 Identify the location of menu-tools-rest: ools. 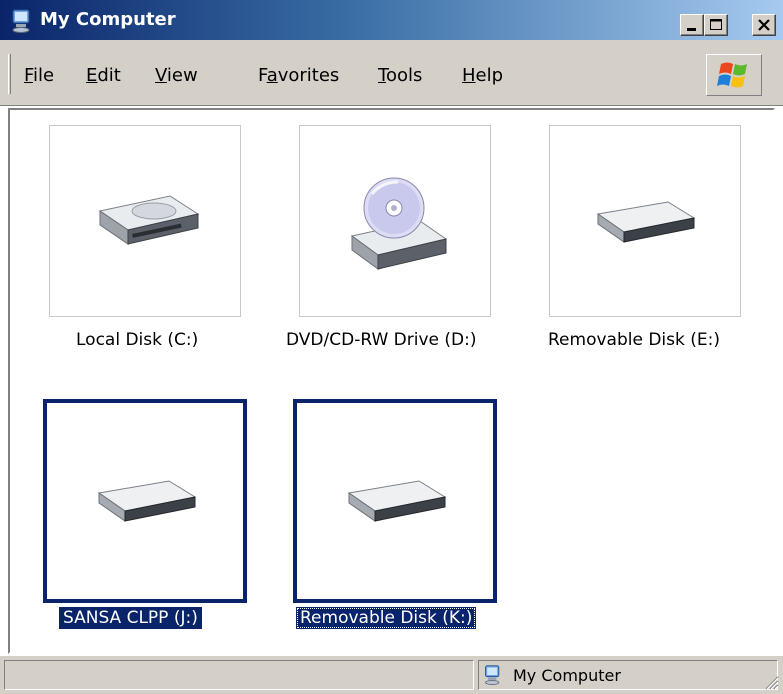
(404, 75).